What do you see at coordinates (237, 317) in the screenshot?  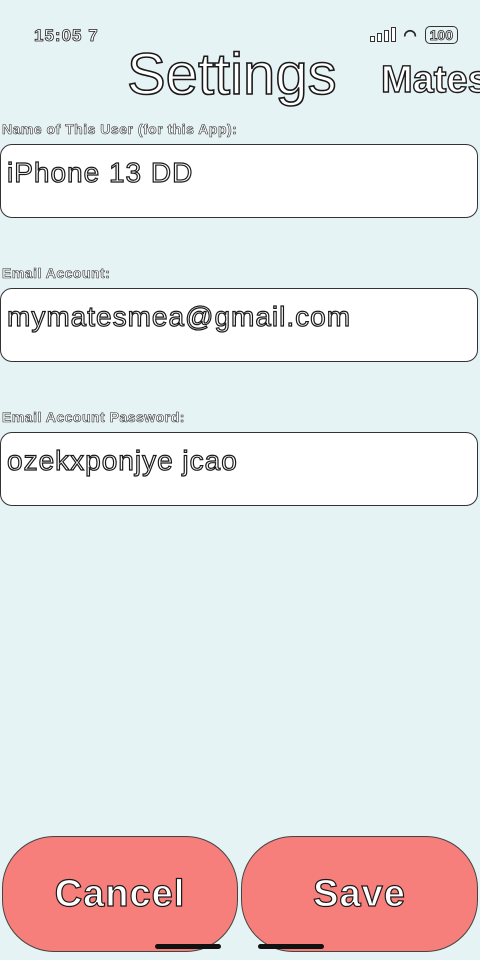 I see `email-account-input` at bounding box center [237, 317].